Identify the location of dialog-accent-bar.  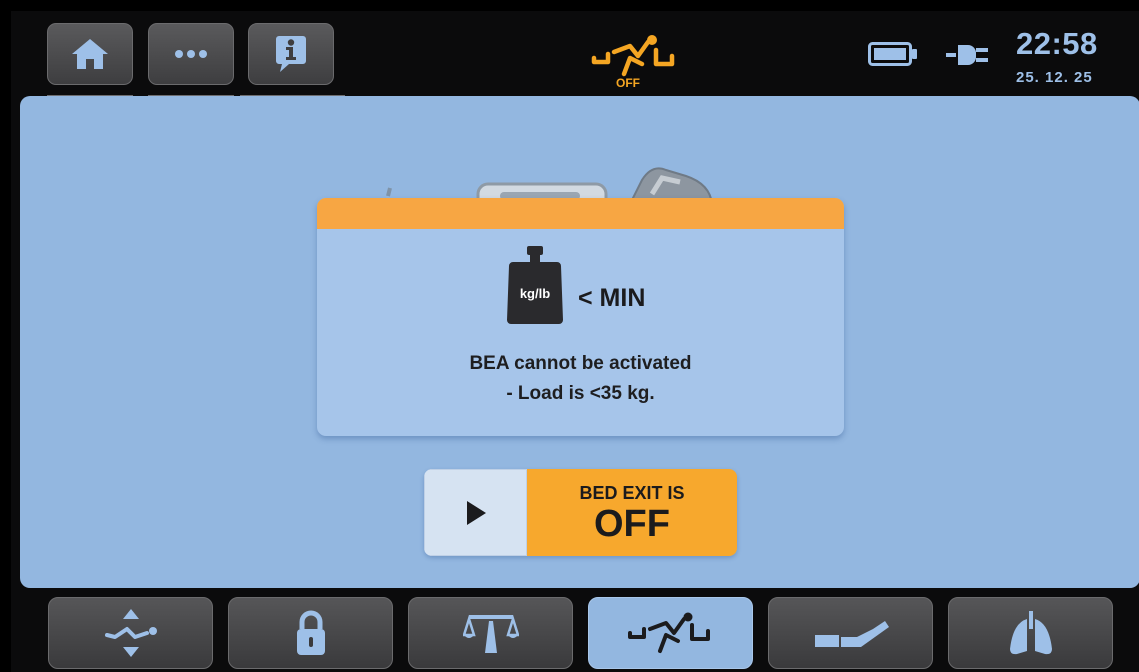
(580, 213).